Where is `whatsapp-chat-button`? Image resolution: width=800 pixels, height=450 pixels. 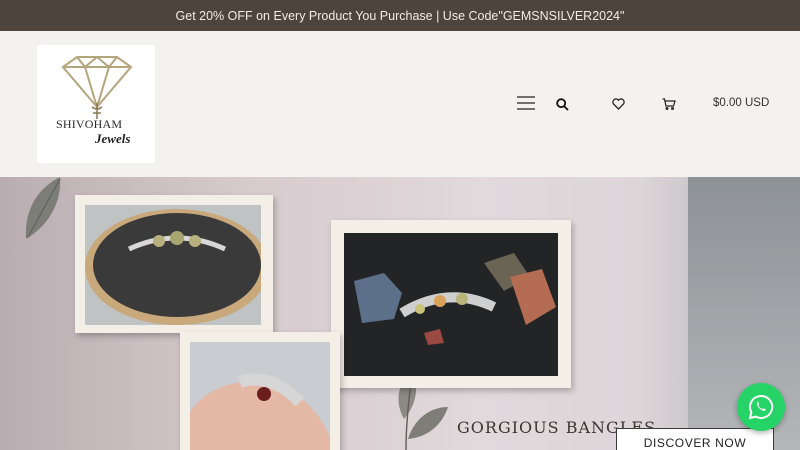
whatsapp-chat-button is located at coordinates (761, 407).